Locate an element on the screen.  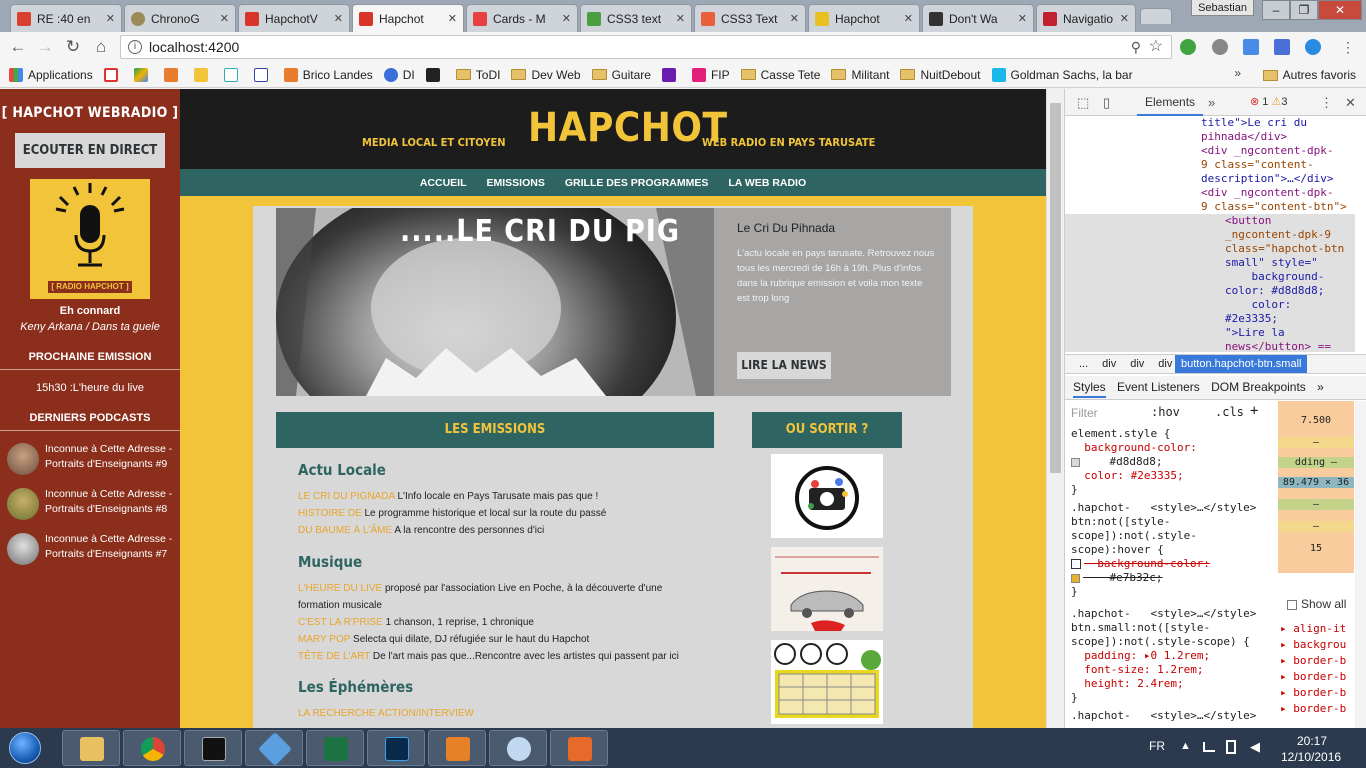
address-bar: i localhost:4200 ⚲ ☆ is located at coordinates (646, 47).